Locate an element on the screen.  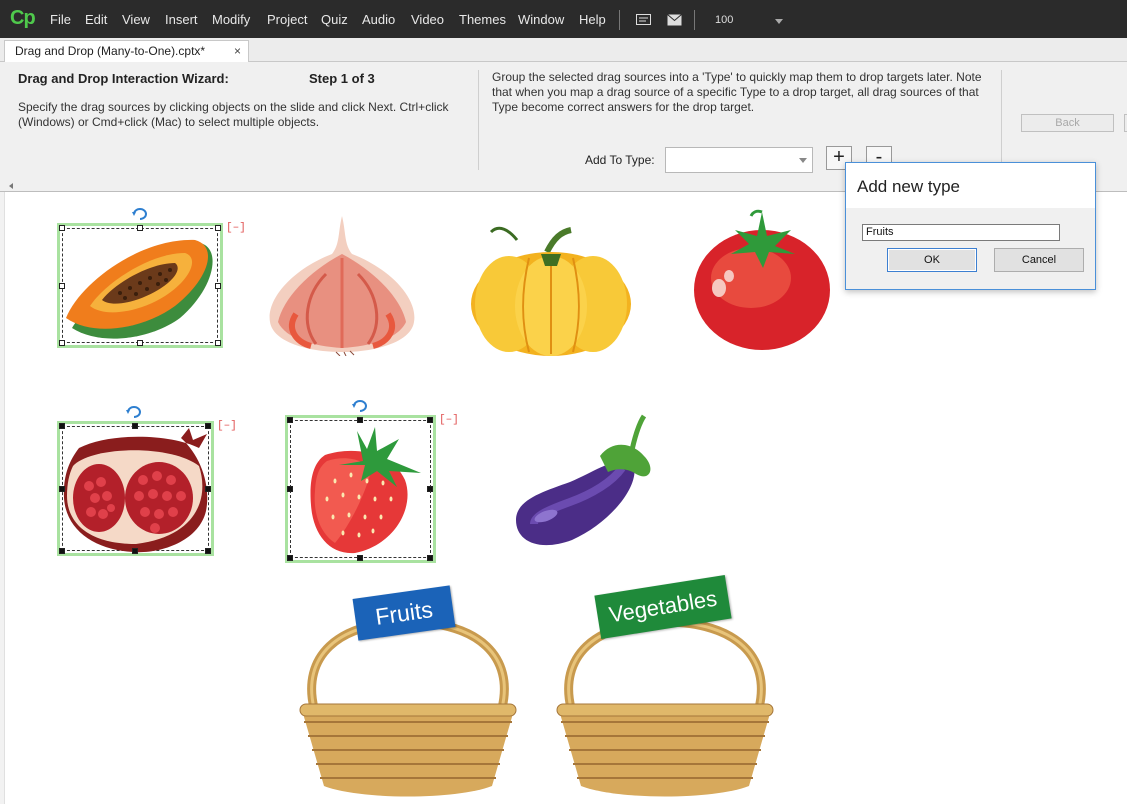
cancel-button: Cancel is located at coordinates (1039, 260).